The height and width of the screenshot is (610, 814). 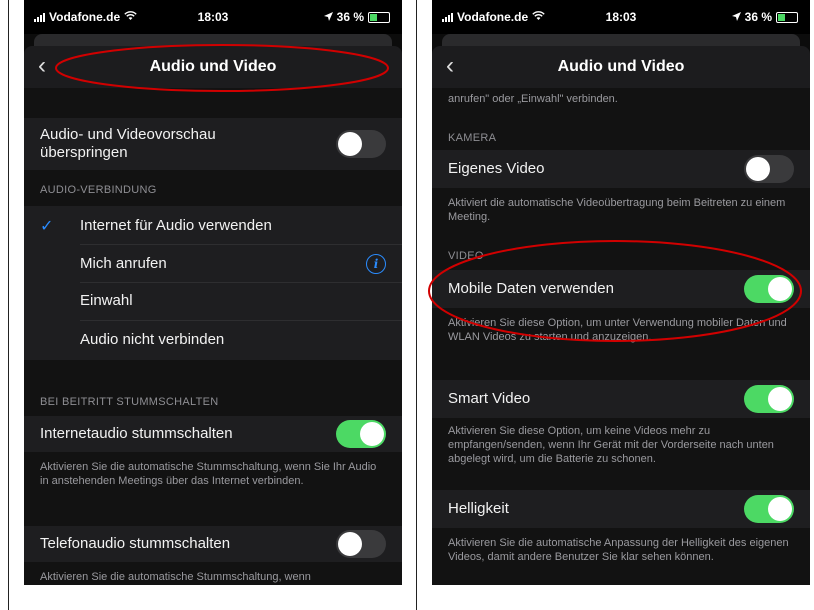 I want to click on skip-preview-toggle, so click(x=361, y=144).